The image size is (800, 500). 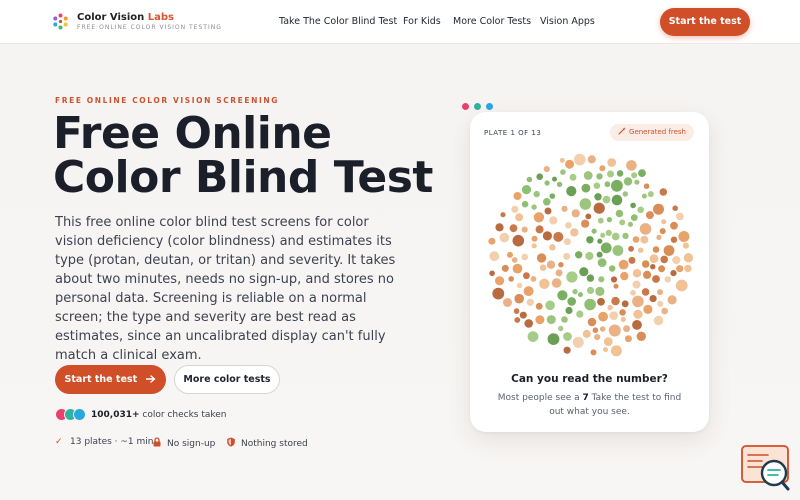 I want to click on lock-icon, so click(x=157, y=442).